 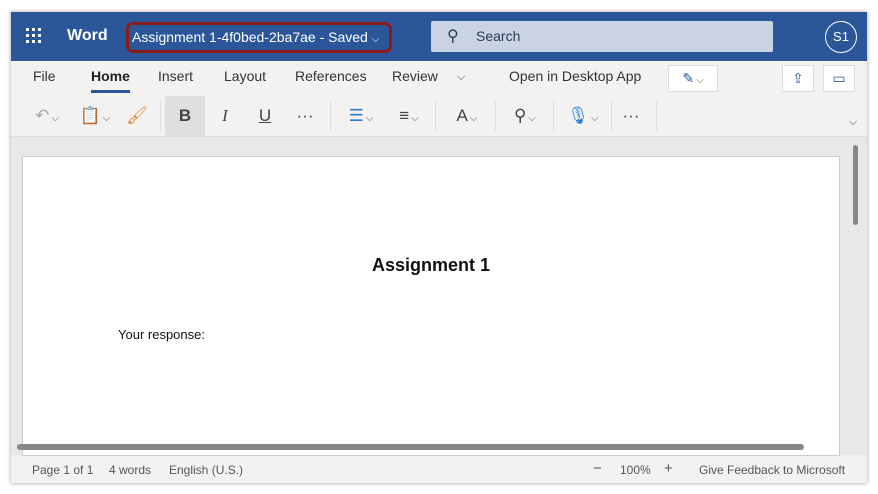 I want to click on tab-insert: Insert, so click(x=175, y=76).